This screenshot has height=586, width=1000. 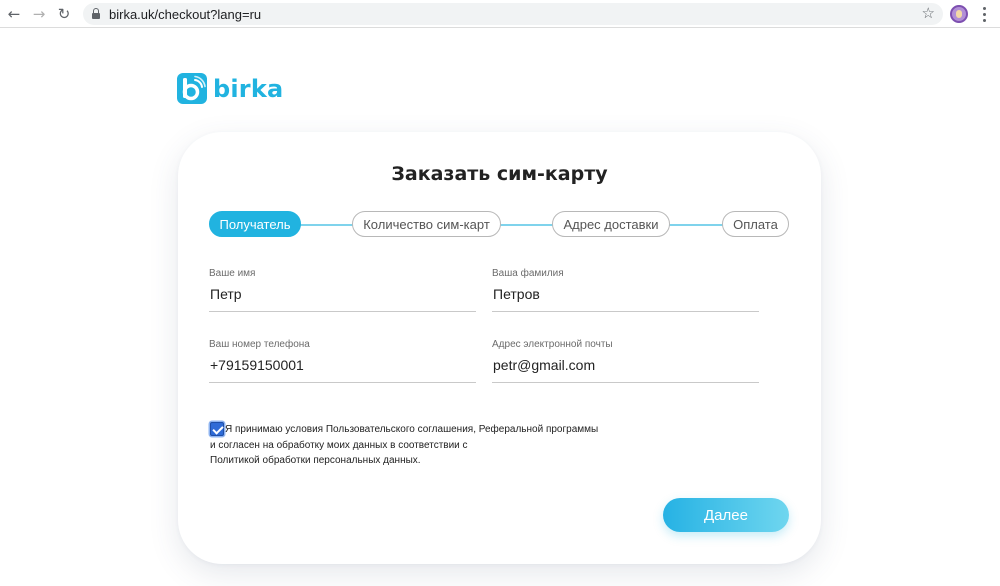 What do you see at coordinates (14, 14) in the screenshot?
I see `arrow-left-icon: ←` at bounding box center [14, 14].